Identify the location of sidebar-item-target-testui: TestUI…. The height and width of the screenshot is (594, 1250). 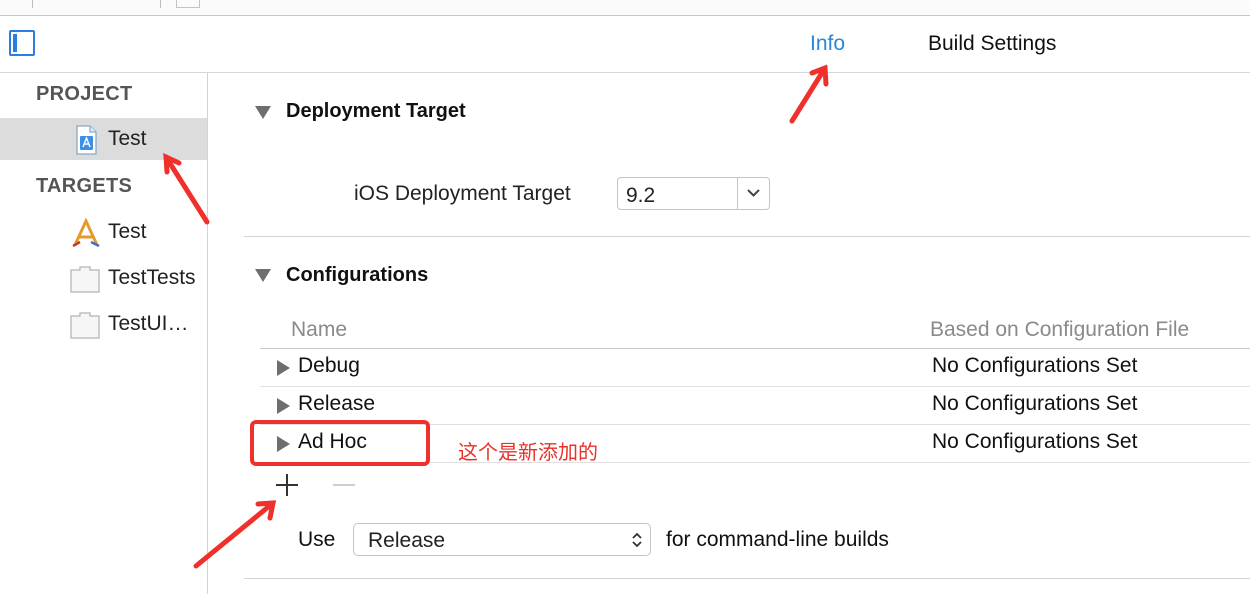
(103, 324).